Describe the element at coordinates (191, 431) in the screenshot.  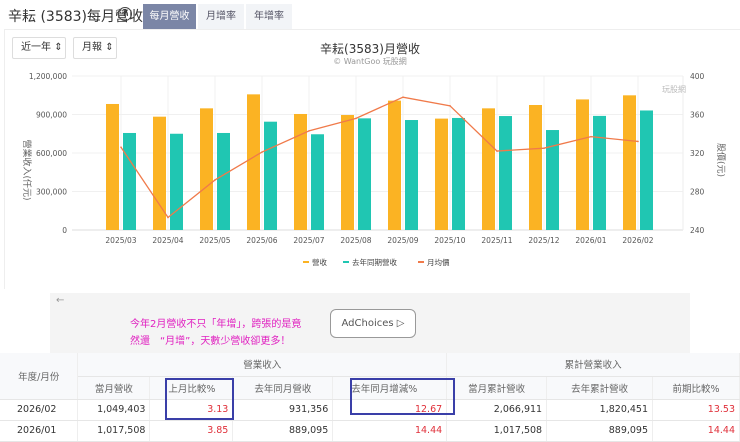
I see `table-cell: 3.85` at that location.